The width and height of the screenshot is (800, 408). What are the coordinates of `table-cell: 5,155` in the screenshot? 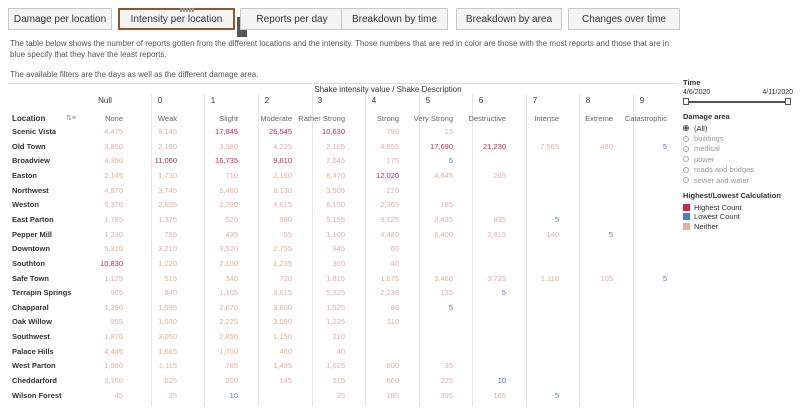 It's located at (323, 219).